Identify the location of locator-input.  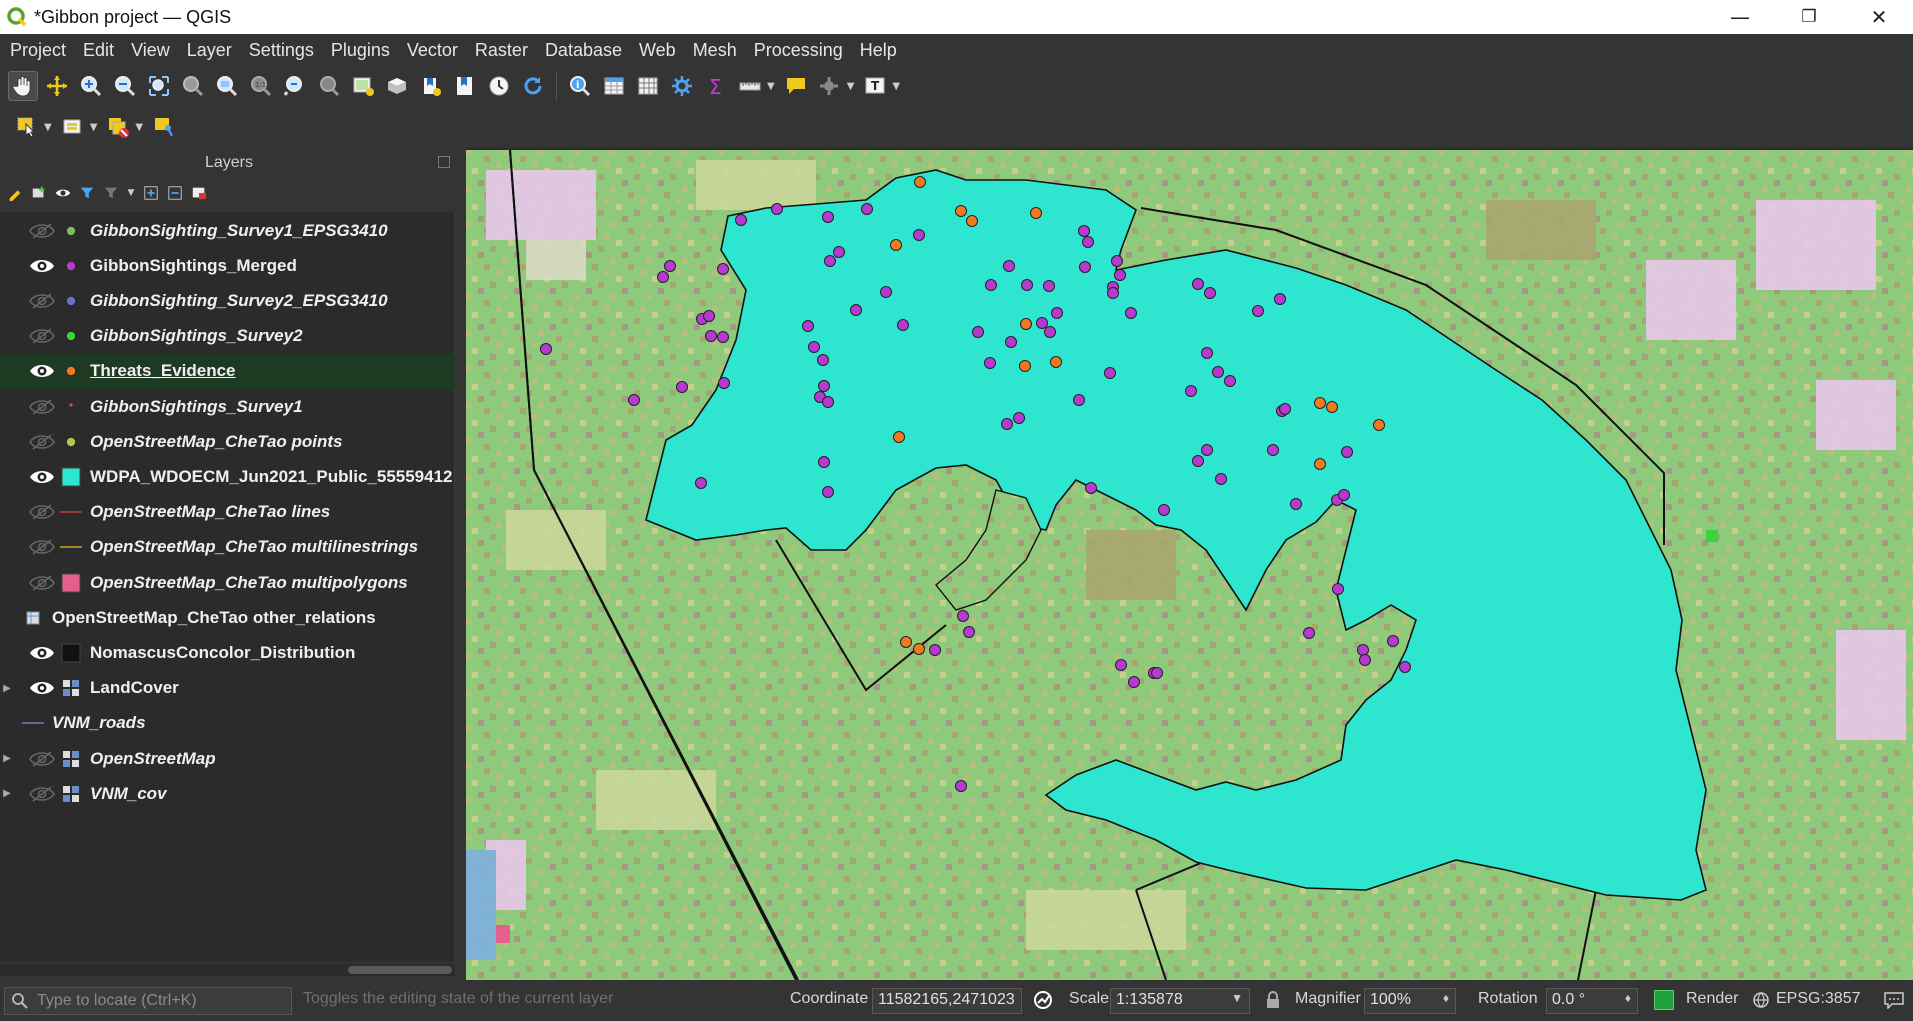
(162, 1001).